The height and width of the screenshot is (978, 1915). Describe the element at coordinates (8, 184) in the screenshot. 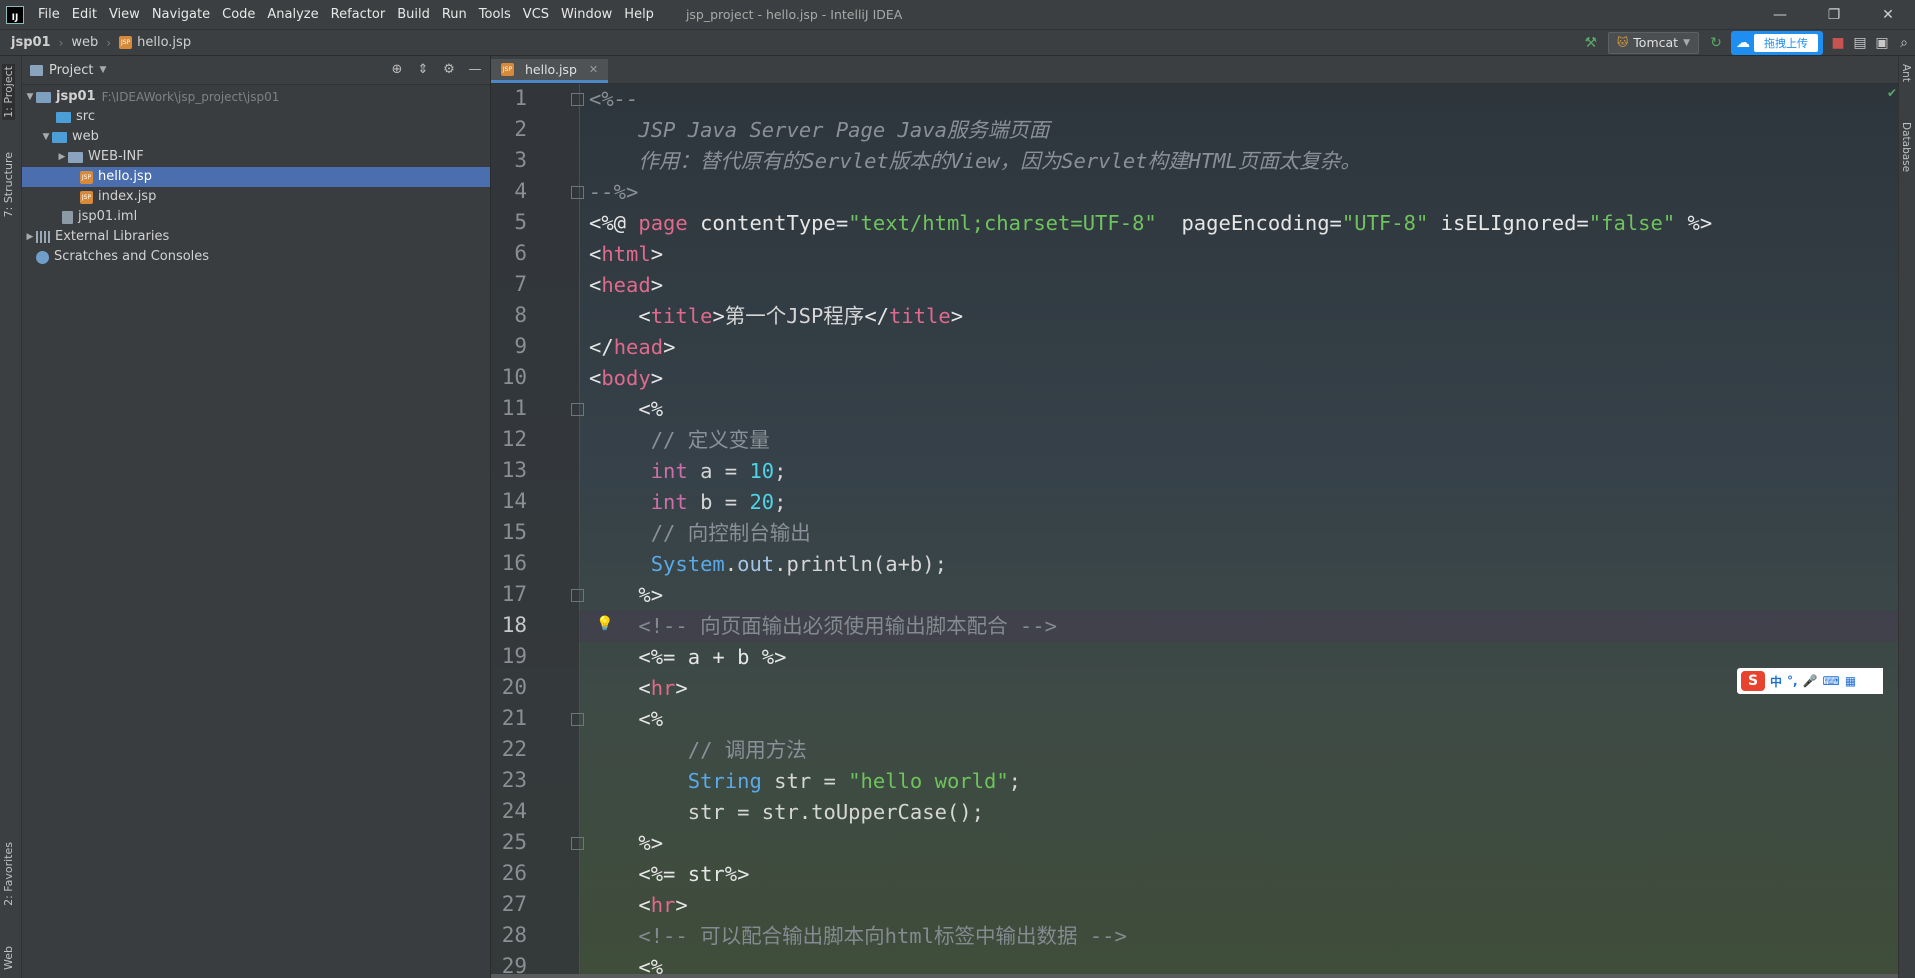

I see `tab-structure: 7: Structure` at that location.